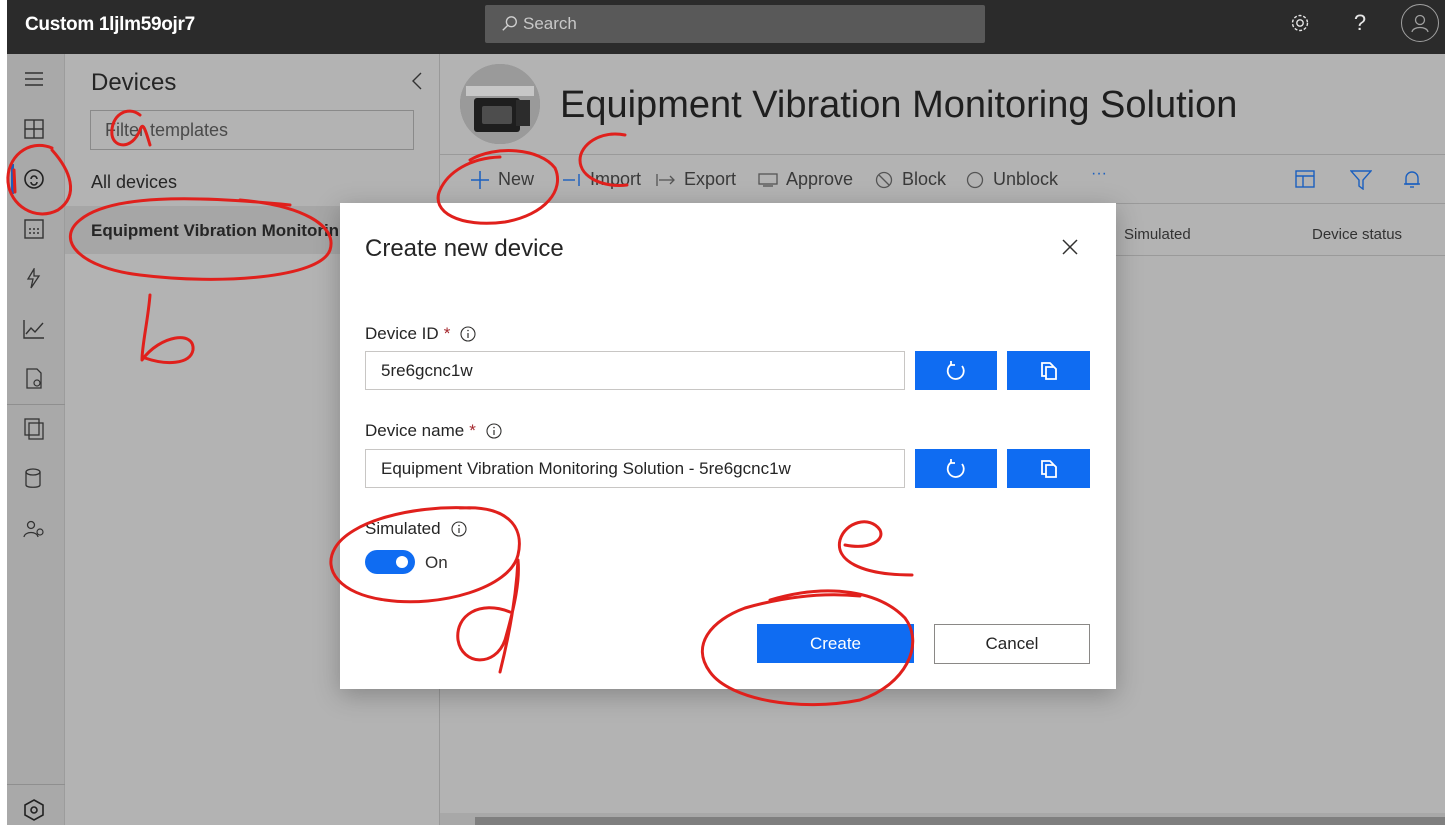 The image size is (1445, 825). What do you see at coordinates (1360, 23) in the screenshot?
I see `help-icon: ?` at bounding box center [1360, 23].